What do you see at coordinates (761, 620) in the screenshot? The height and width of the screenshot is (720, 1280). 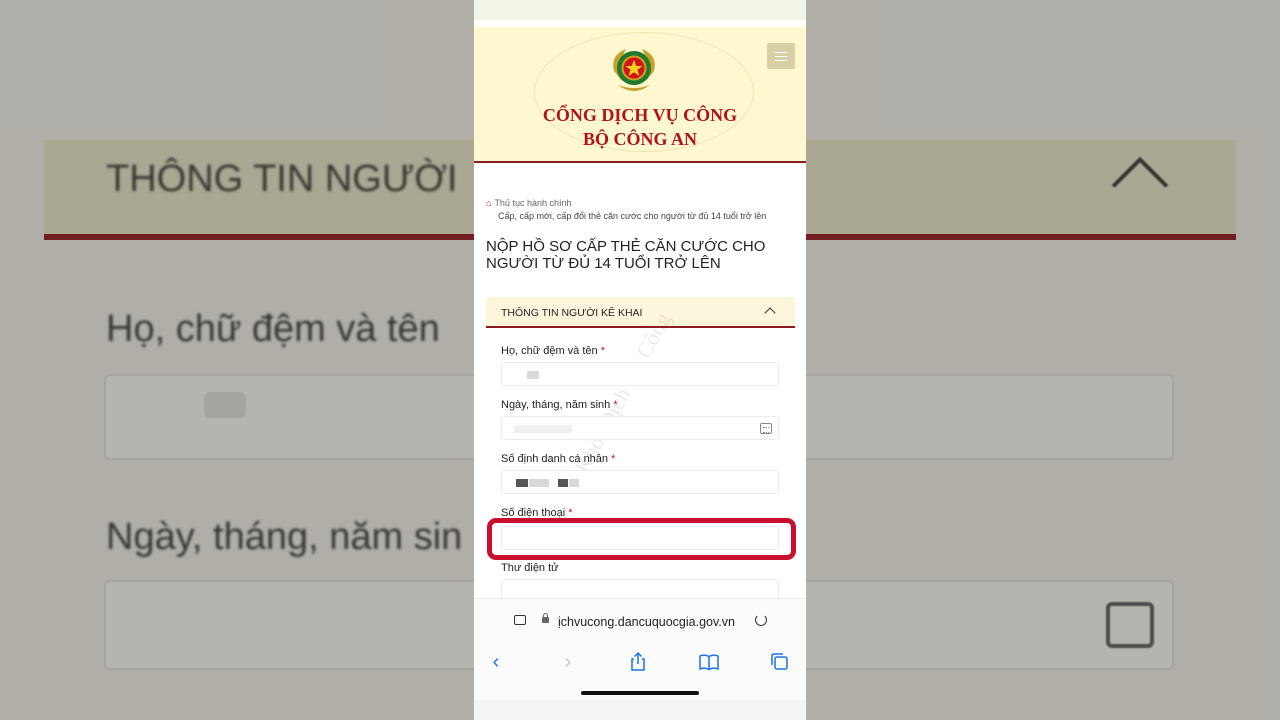 I see `reload-icon` at bounding box center [761, 620].